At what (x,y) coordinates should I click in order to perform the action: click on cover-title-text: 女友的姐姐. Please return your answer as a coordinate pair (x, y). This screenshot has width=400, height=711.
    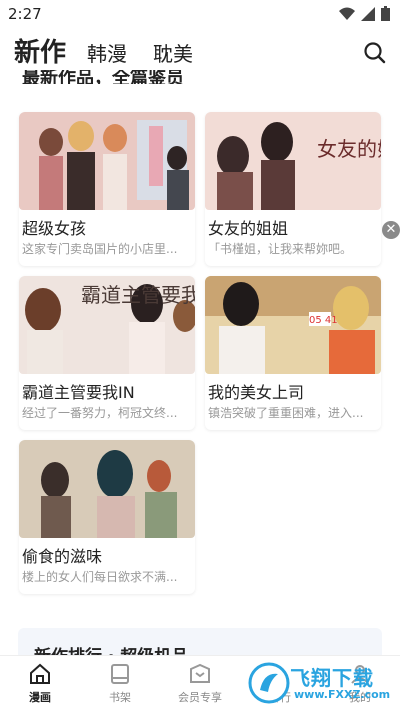
    Looking at the image, I should click on (349, 149).